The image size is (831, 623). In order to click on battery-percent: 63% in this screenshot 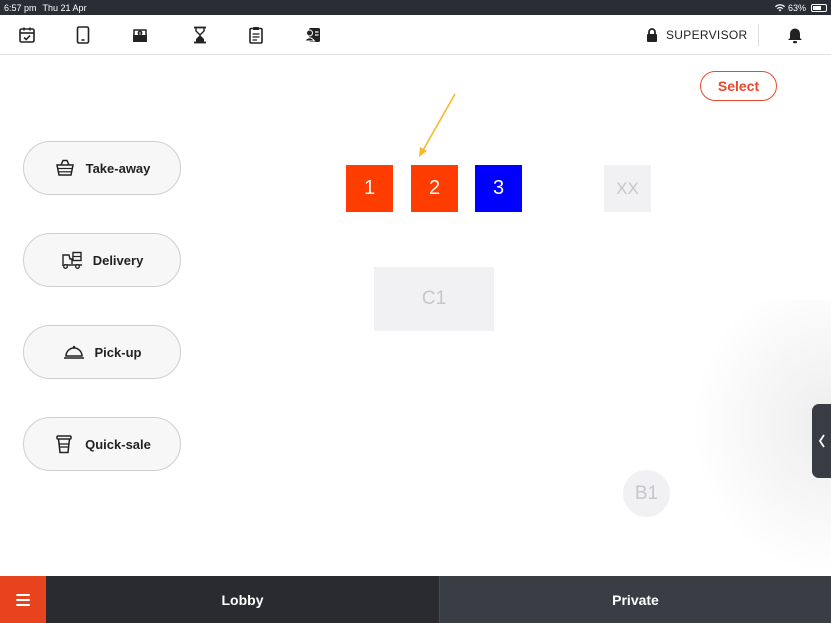, I will do `click(796, 7)`.